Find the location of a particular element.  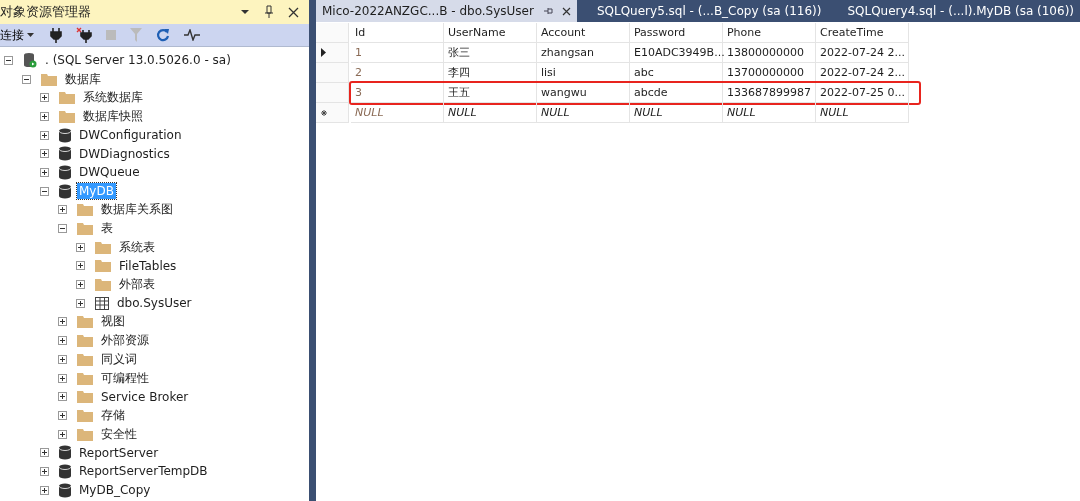

tree-item: DWDiagnostics is located at coordinates (124, 153).